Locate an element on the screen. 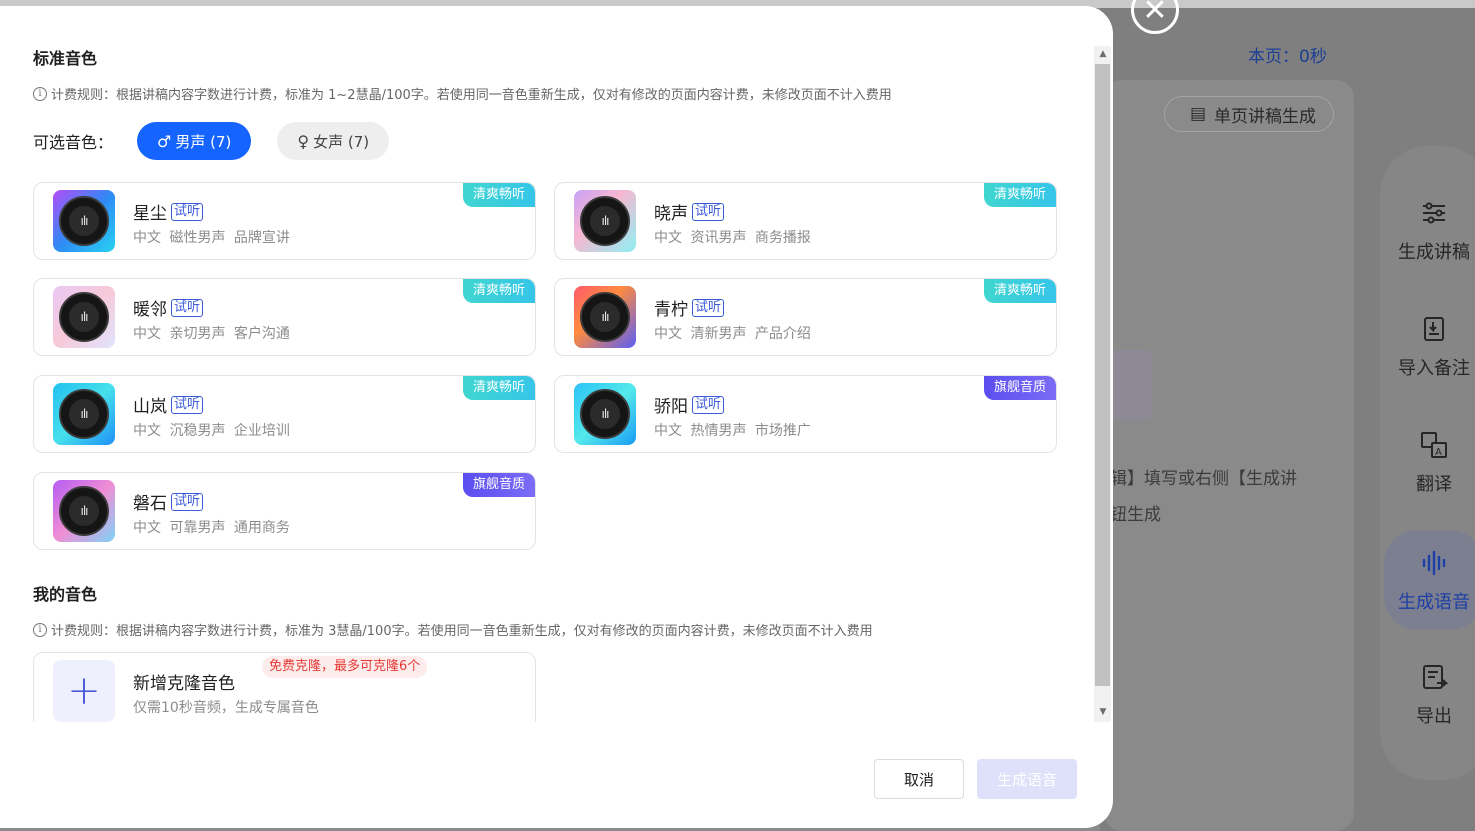 The image size is (1475, 831). tab-male-voices: ♂ 男声 (7) is located at coordinates (194, 141).